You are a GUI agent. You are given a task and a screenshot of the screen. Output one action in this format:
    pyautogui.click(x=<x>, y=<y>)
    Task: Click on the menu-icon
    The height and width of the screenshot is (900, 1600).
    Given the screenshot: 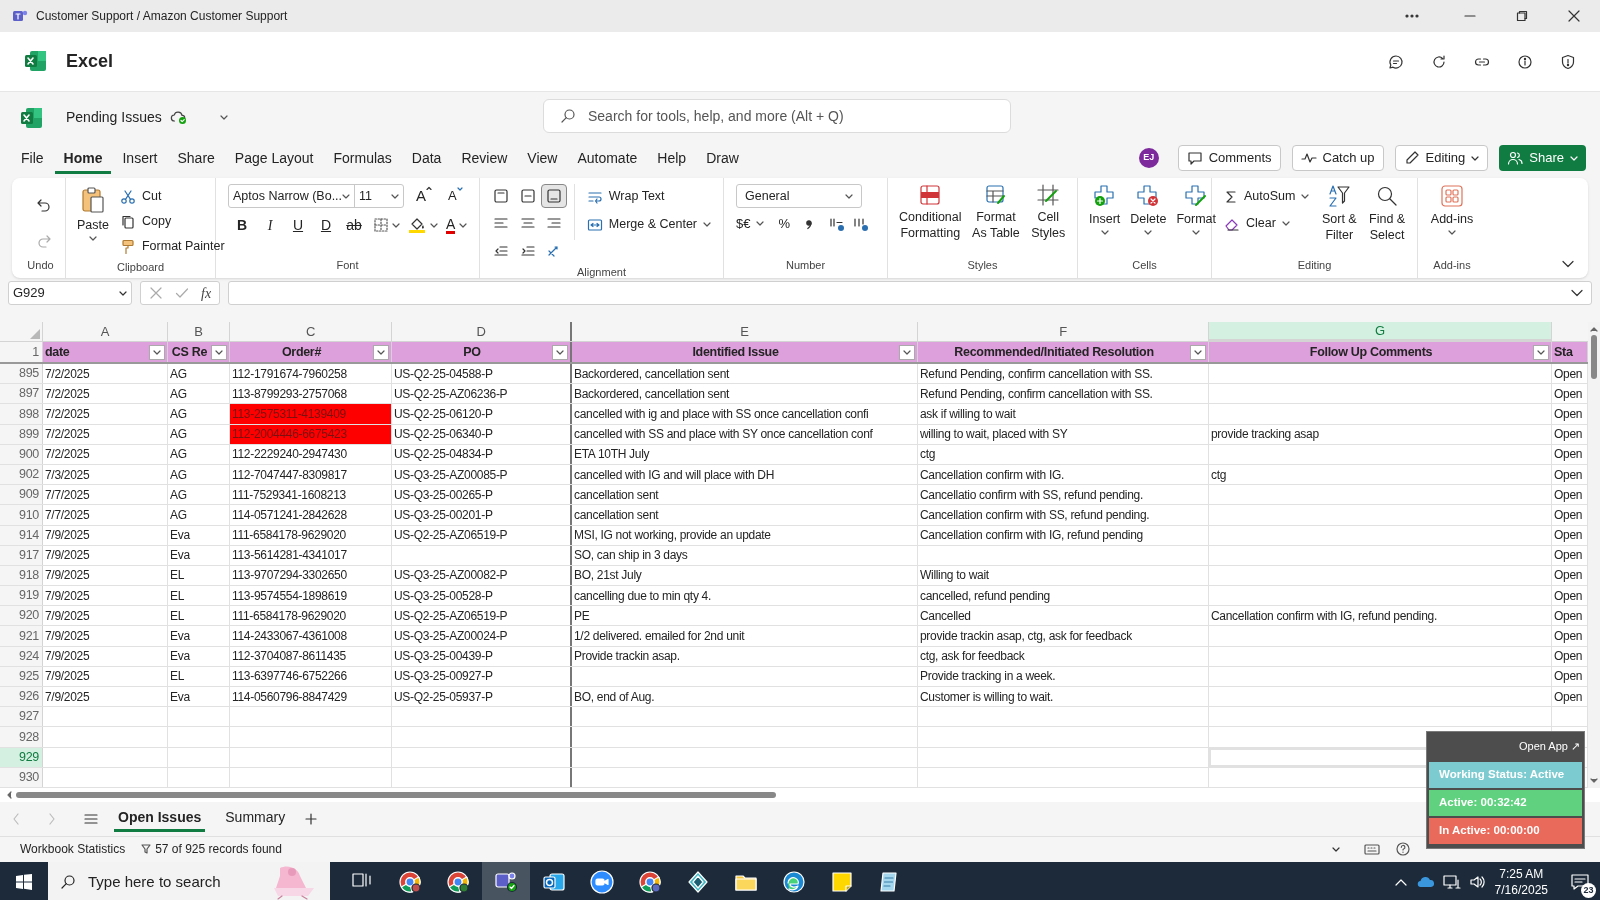 What is the action you would take?
    pyautogui.click(x=91, y=818)
    